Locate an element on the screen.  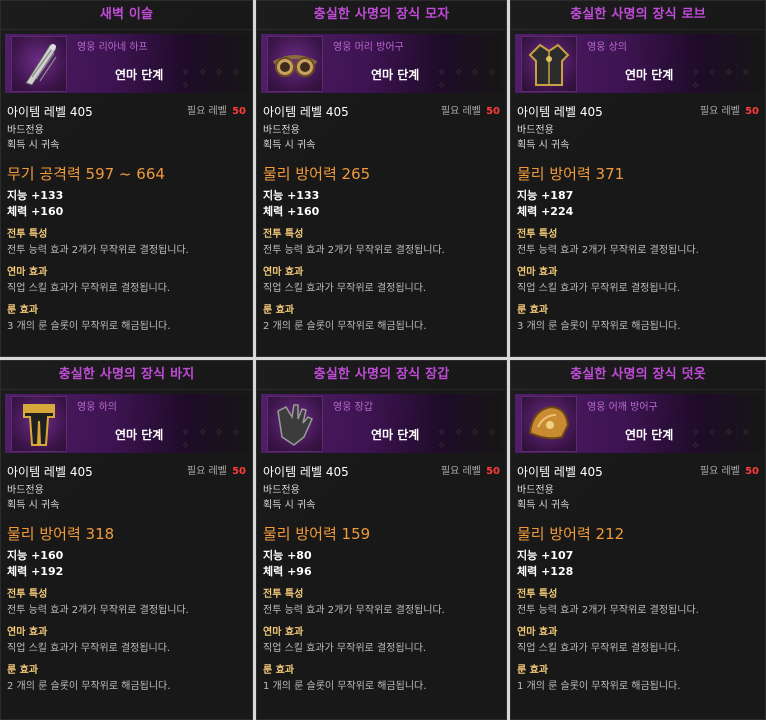
stat-intellect: 지능 +187 is located at coordinates (545, 195).